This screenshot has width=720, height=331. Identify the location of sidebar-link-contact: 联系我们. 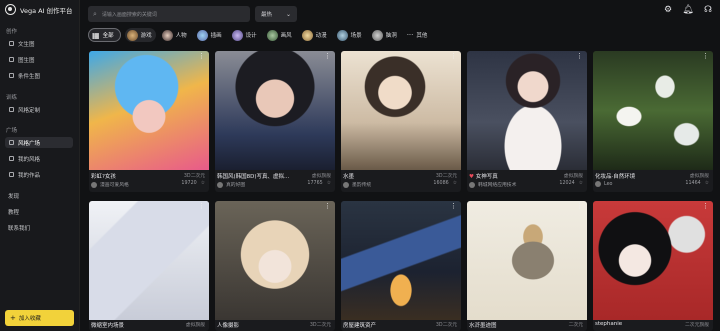
(19, 228).